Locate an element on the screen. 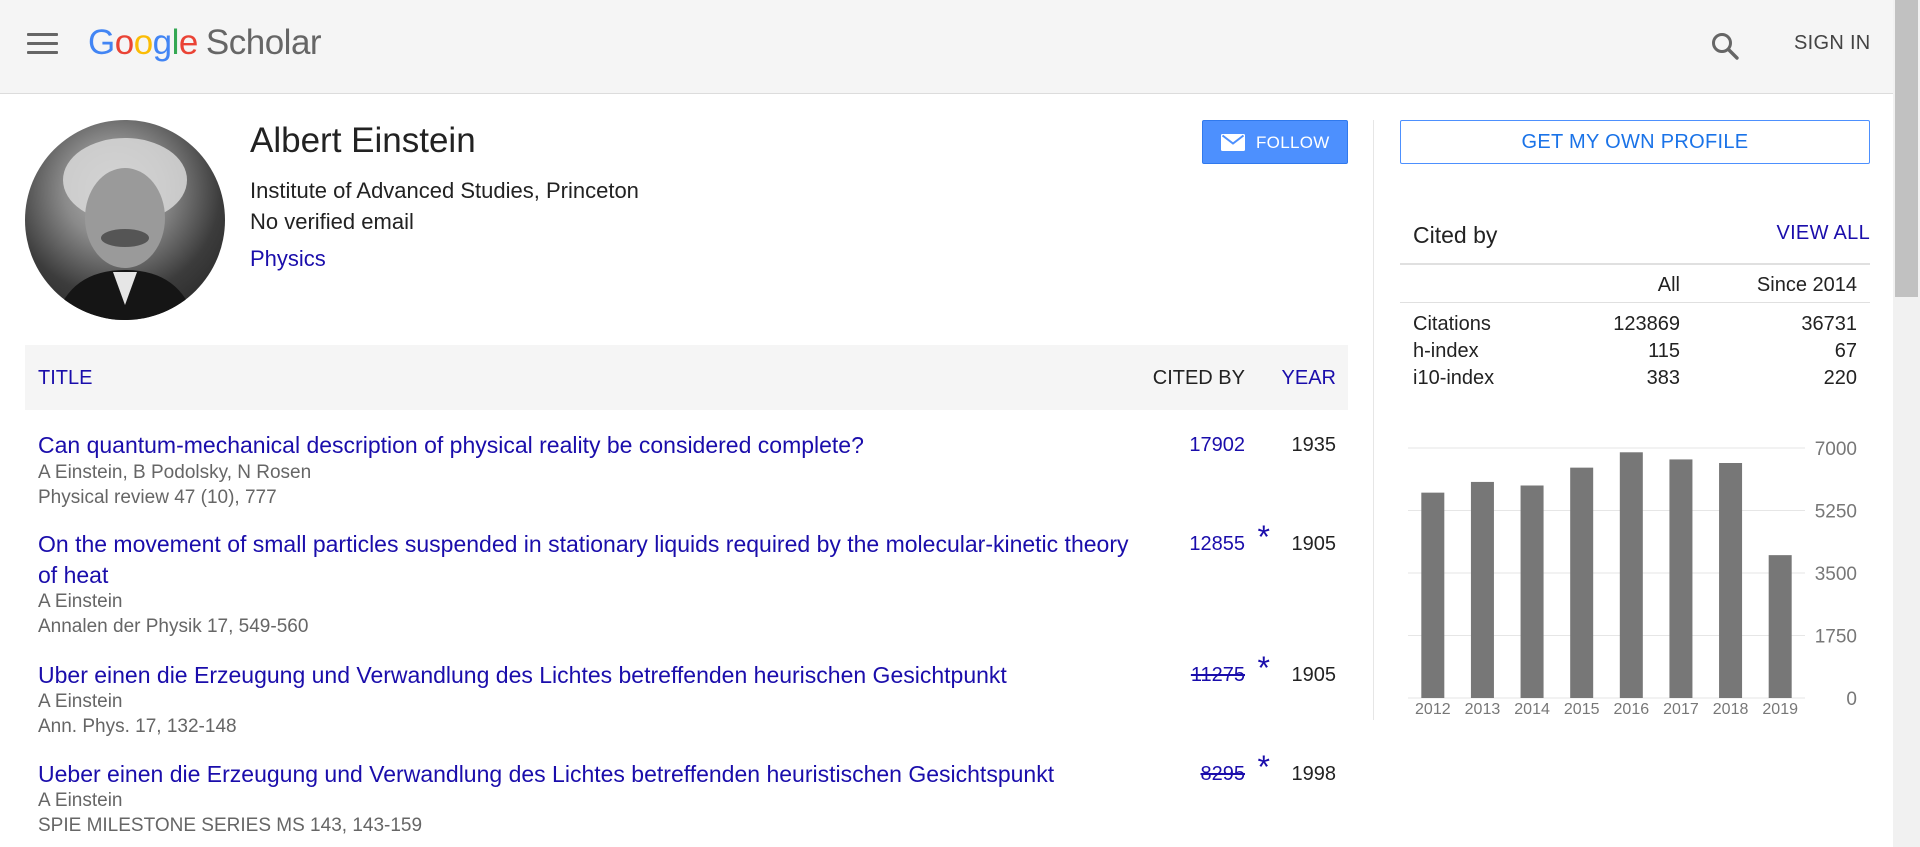 The height and width of the screenshot is (847, 1920). chart-bar-2015 is located at coordinates (1582, 582).